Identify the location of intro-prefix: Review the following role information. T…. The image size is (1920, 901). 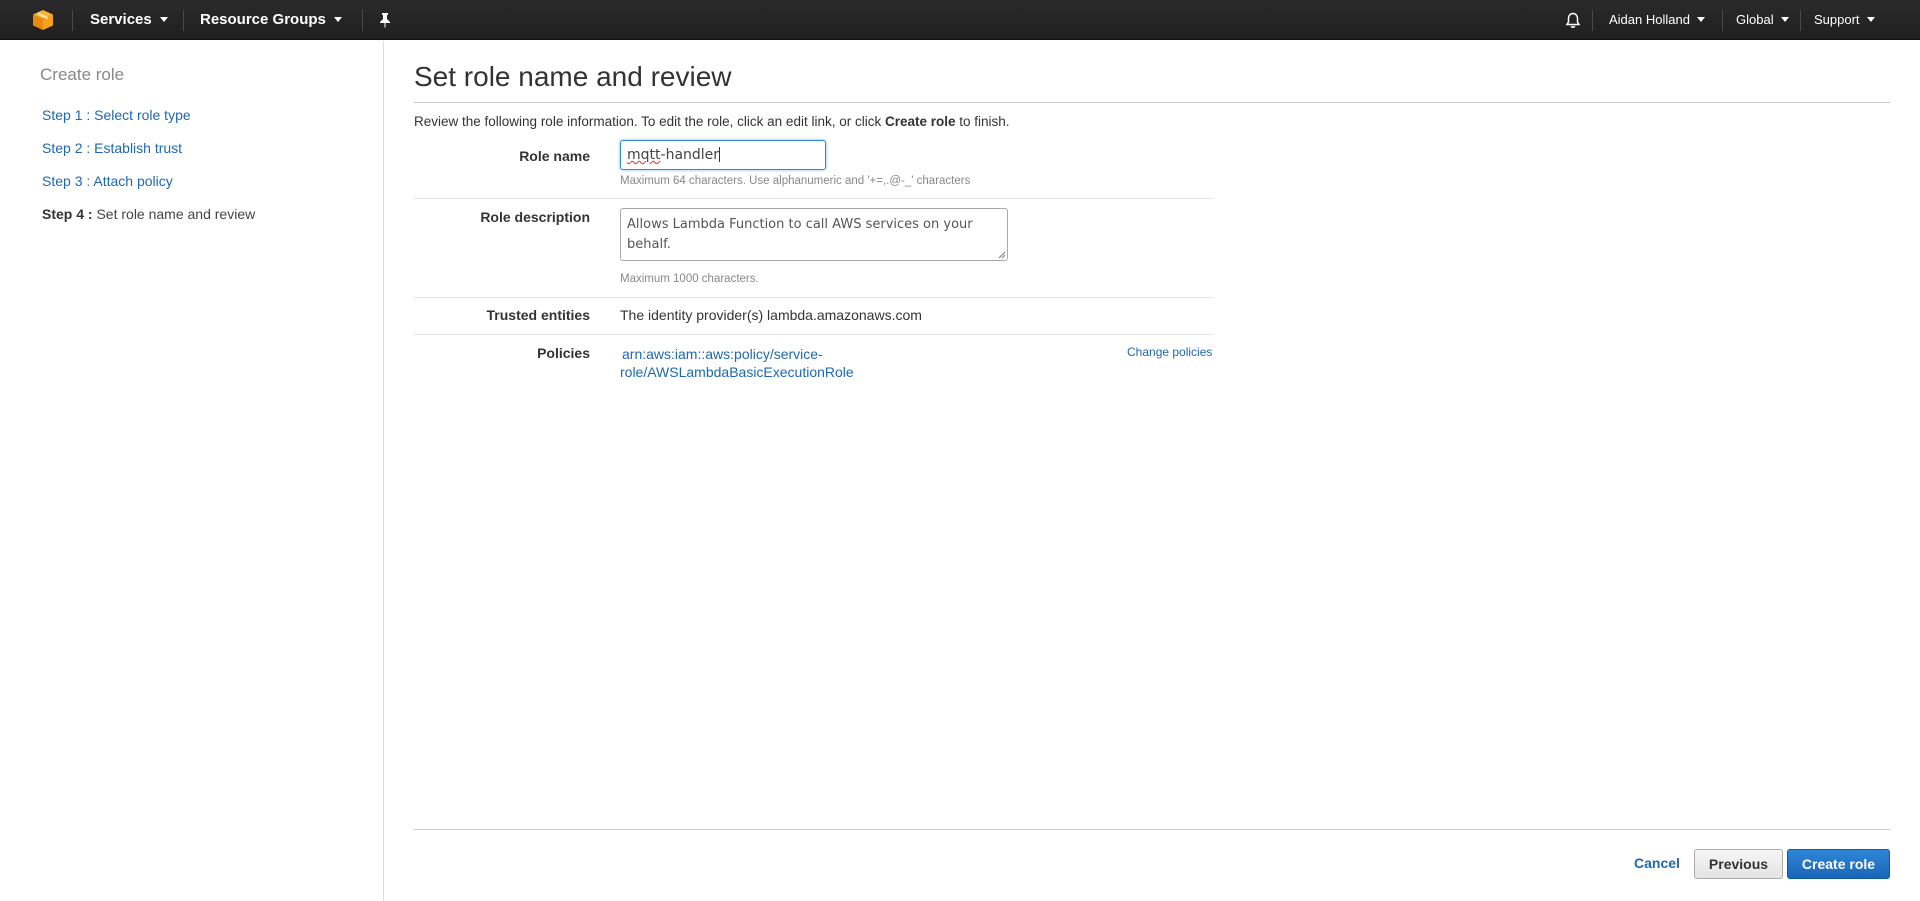
(649, 121).